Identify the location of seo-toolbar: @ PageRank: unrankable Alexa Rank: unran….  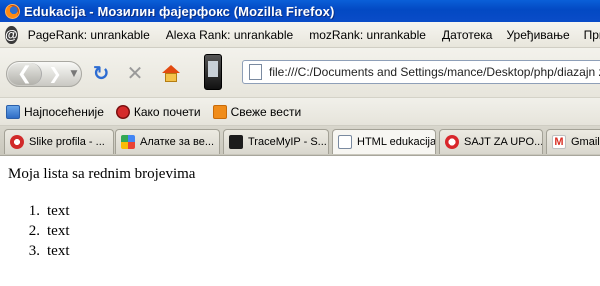
(300, 35).